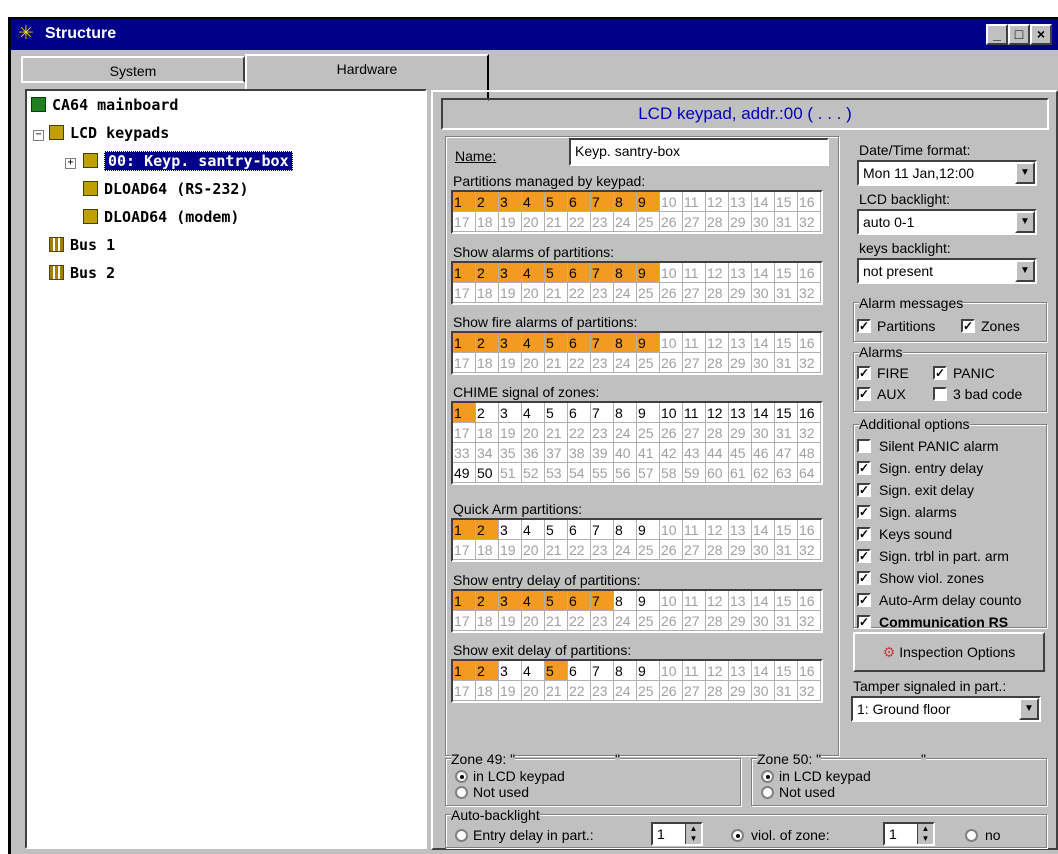 This screenshot has width=1058, height=854. Describe the element at coordinates (864, 373) in the screenshot. I see `fire-checkbox: ✓` at that location.